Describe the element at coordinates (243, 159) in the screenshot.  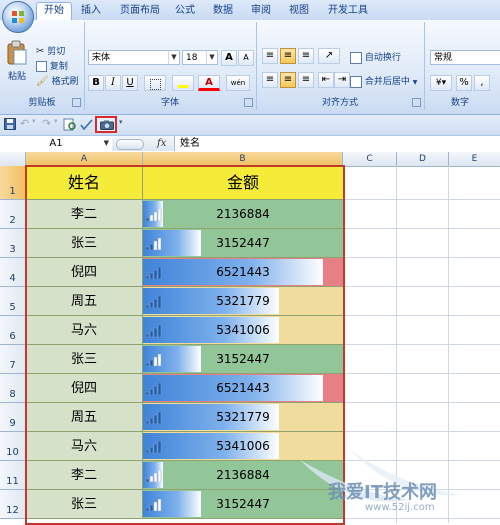
I see `column-header-b: B` at that location.